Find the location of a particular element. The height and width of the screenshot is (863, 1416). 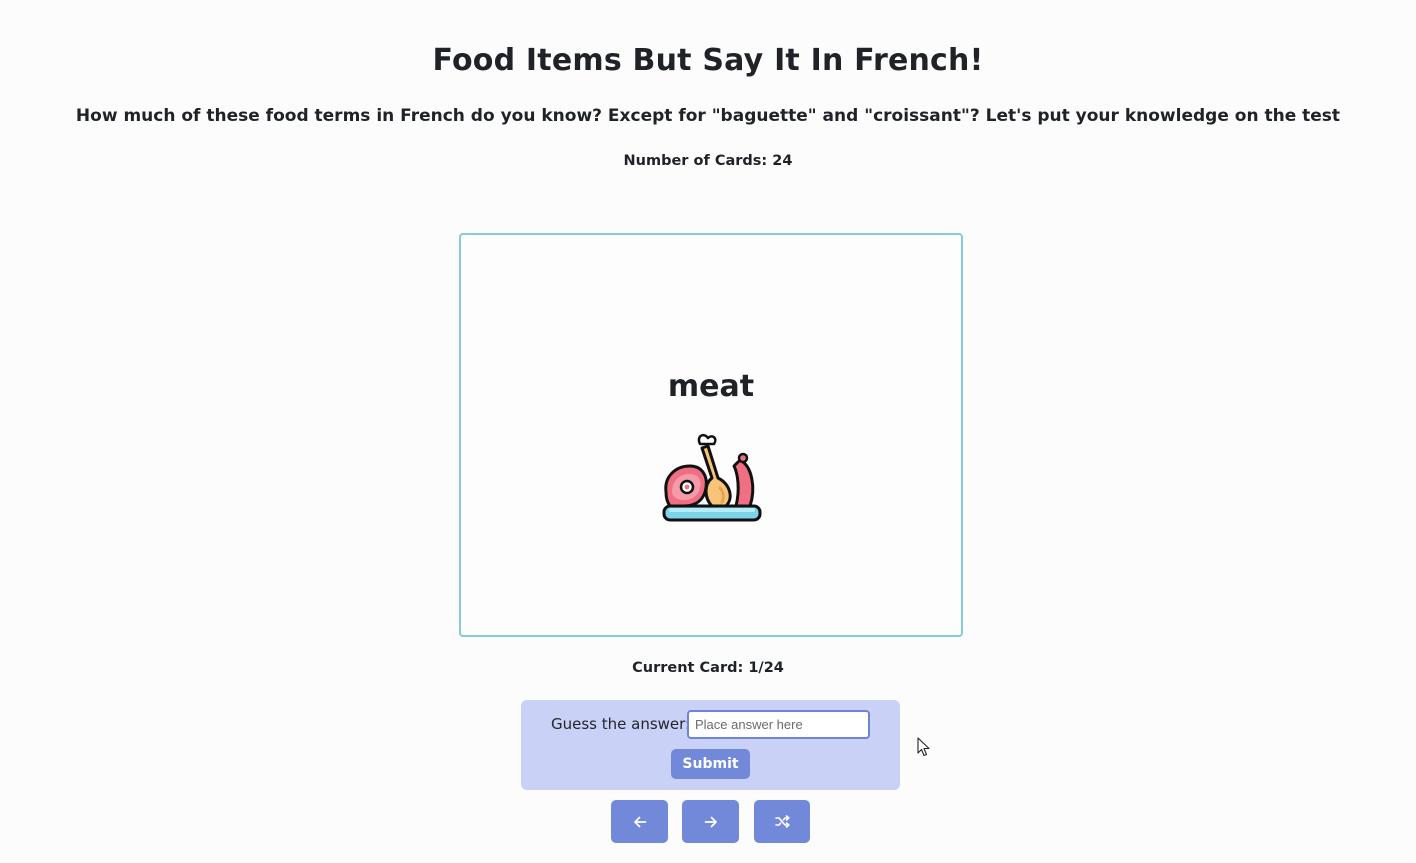

answer-input is located at coordinates (778, 724).